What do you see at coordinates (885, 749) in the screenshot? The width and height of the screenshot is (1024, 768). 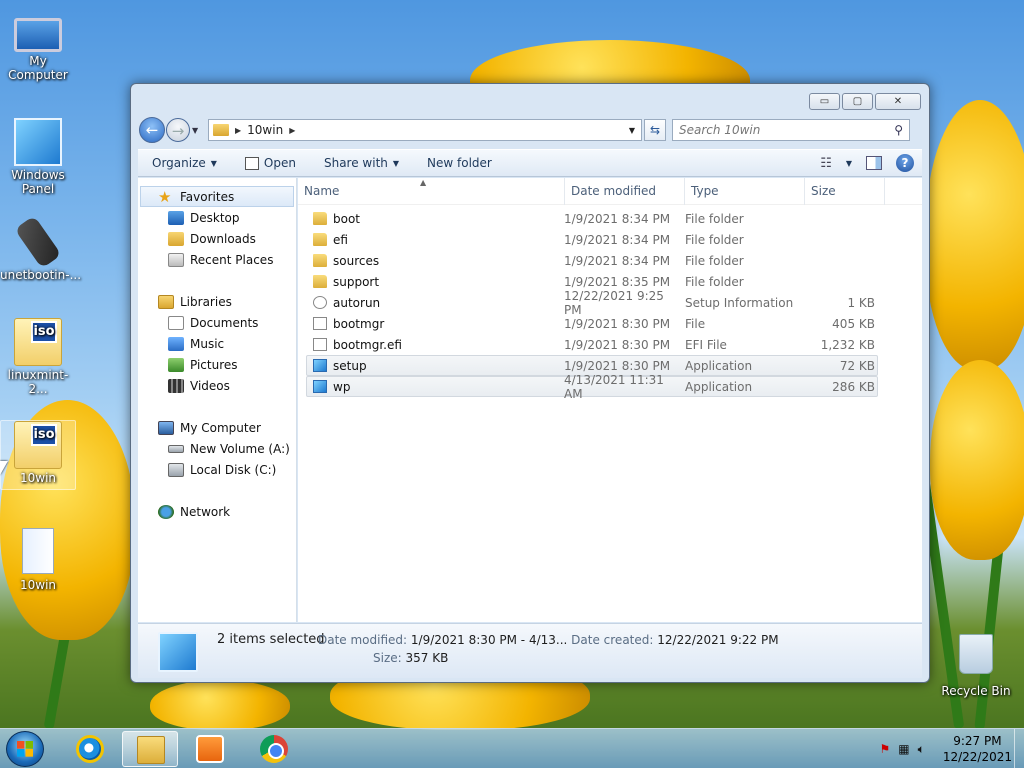 I see `action-center-flag-icon: ⚑` at bounding box center [885, 749].